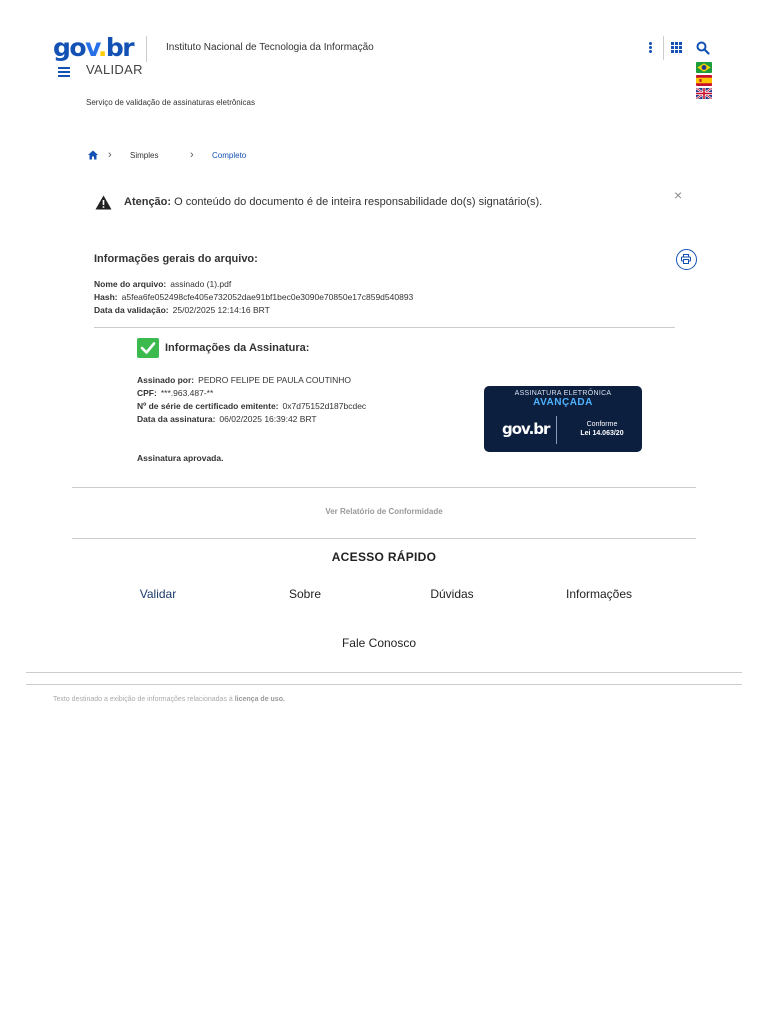 This screenshot has height=1024, width=768. What do you see at coordinates (599, 594) in the screenshot?
I see `quick-link-informacoes: Informações` at bounding box center [599, 594].